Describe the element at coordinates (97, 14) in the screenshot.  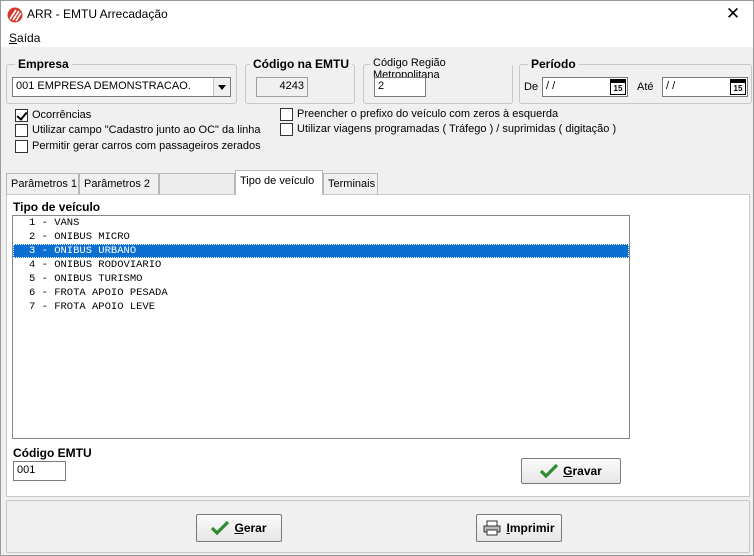
I see `window-title: ARR - EMTU Arrecadação` at that location.